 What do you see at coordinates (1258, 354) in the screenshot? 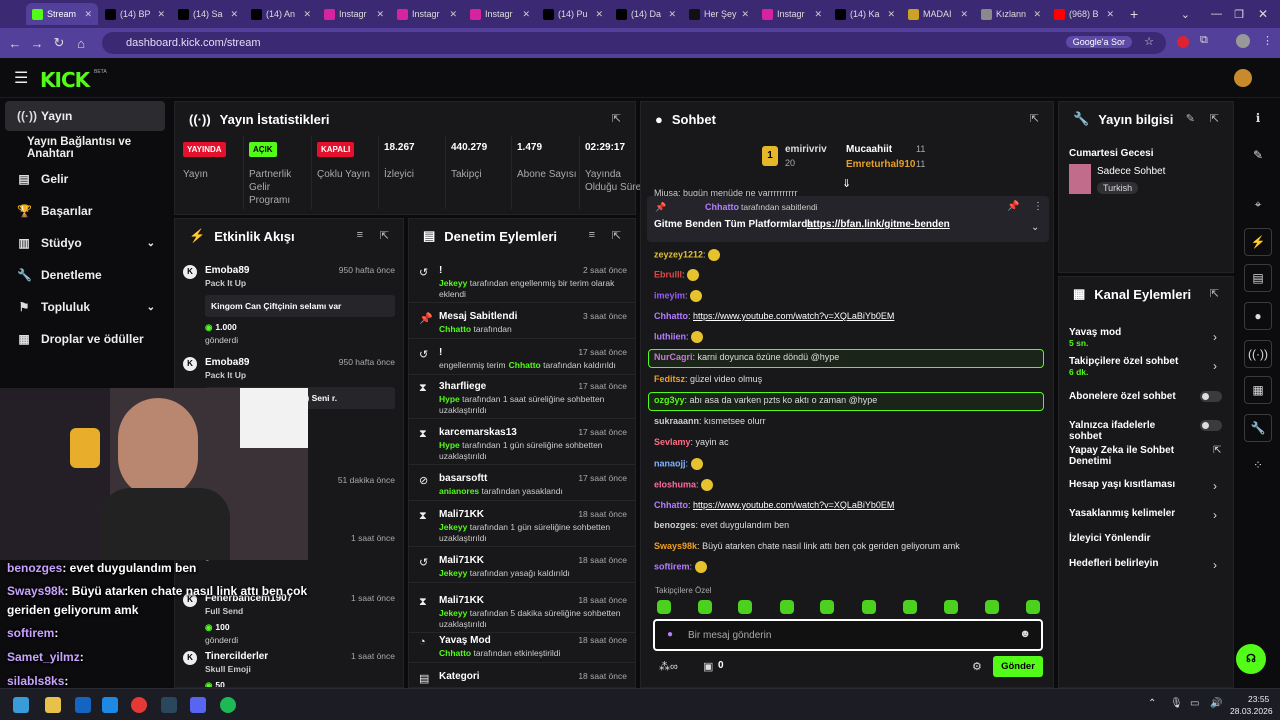
I see `broadcast-icon: ((·))` at bounding box center [1258, 354].